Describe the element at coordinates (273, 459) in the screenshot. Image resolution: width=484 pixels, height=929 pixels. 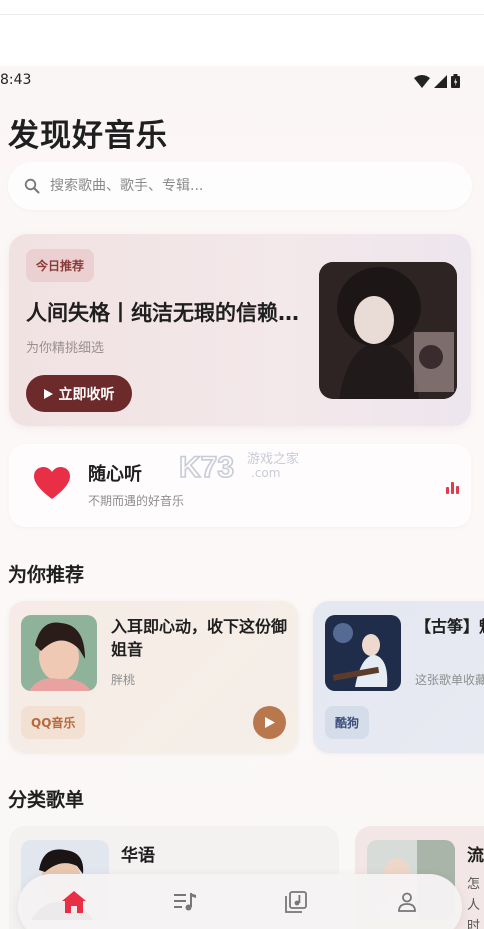
I see `svg-text: 游戏之家` at that location.